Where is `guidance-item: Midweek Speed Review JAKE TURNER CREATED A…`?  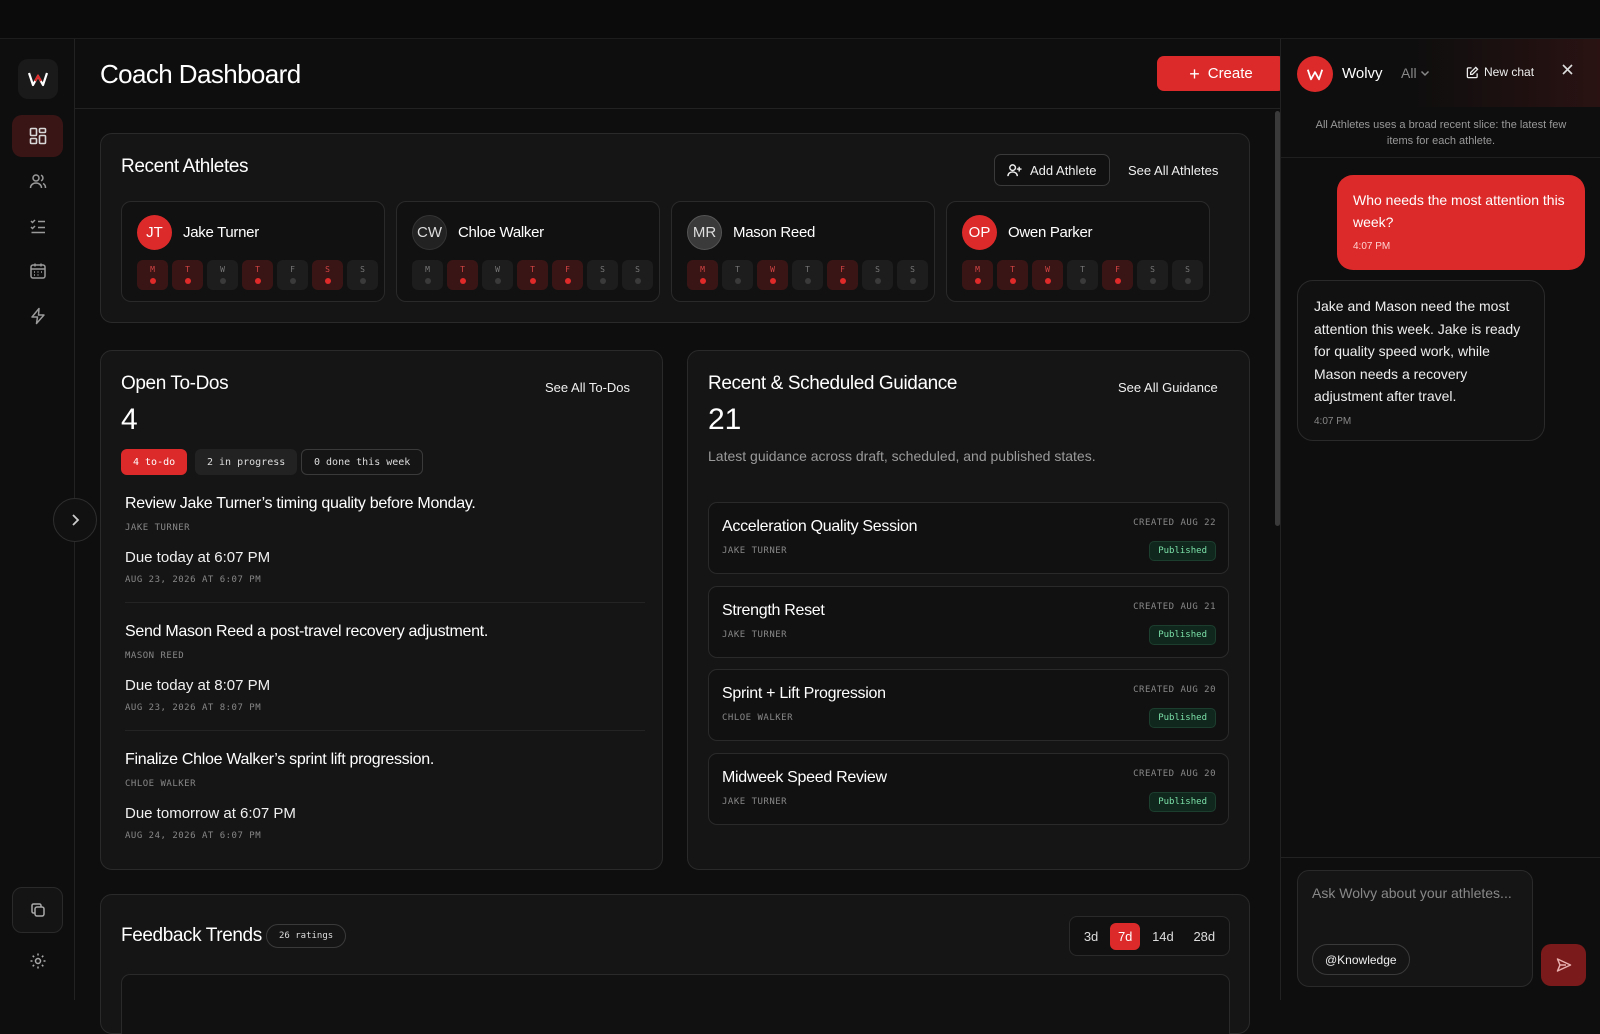 guidance-item: Midweek Speed Review JAKE TURNER CREATED A… is located at coordinates (968, 788).